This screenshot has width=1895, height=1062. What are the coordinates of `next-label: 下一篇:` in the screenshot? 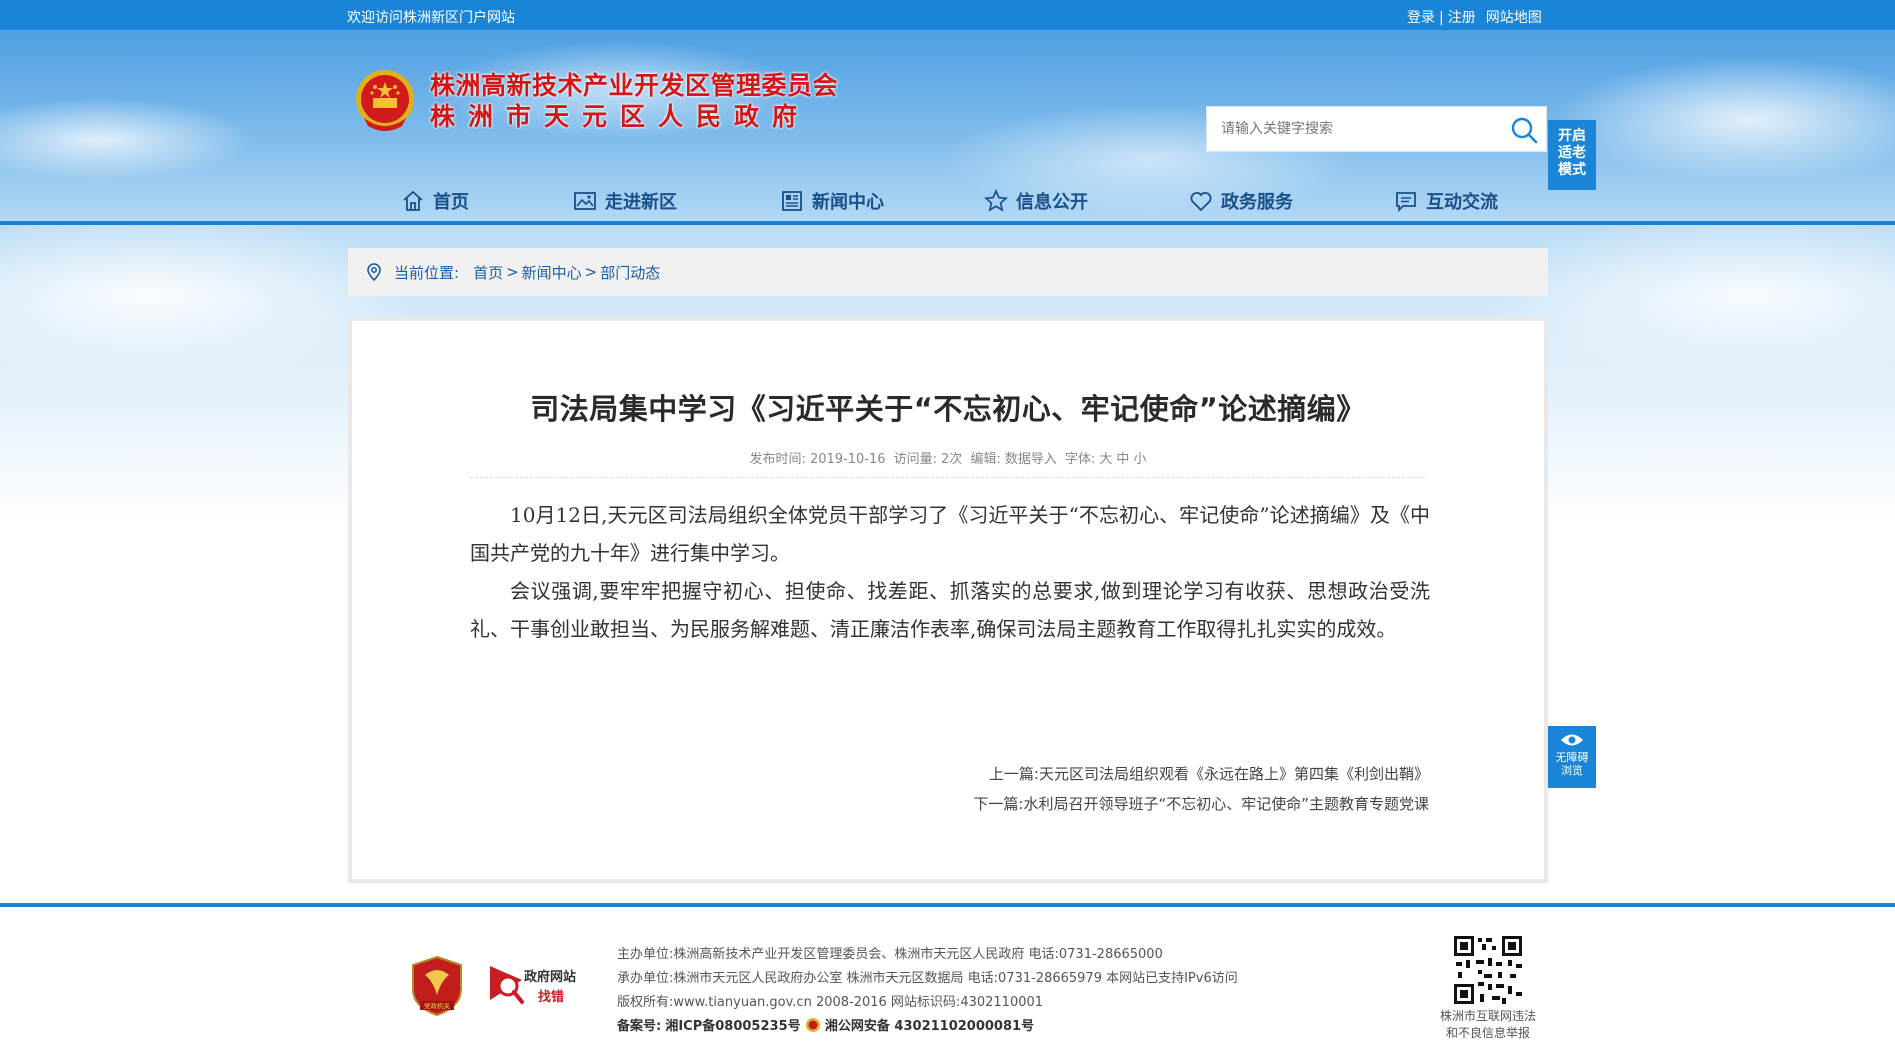 It's located at (998, 804).